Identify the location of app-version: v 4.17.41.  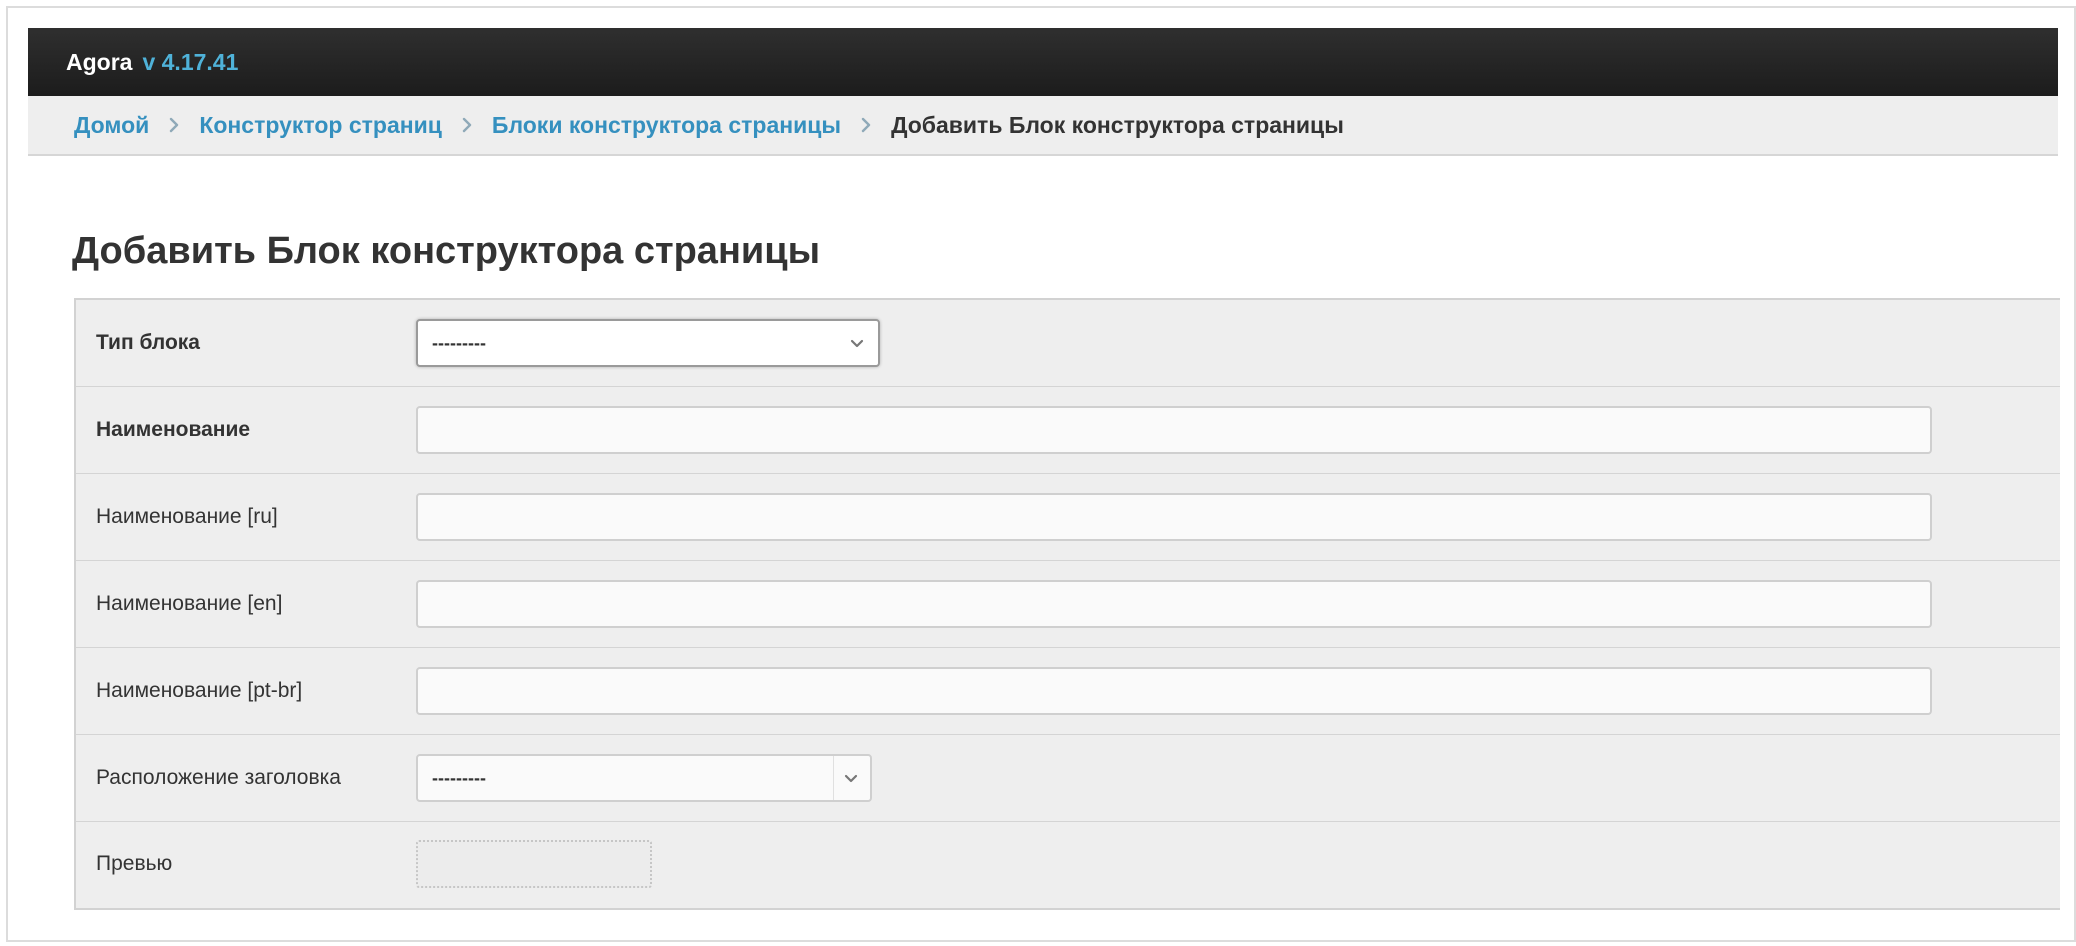
(190, 61).